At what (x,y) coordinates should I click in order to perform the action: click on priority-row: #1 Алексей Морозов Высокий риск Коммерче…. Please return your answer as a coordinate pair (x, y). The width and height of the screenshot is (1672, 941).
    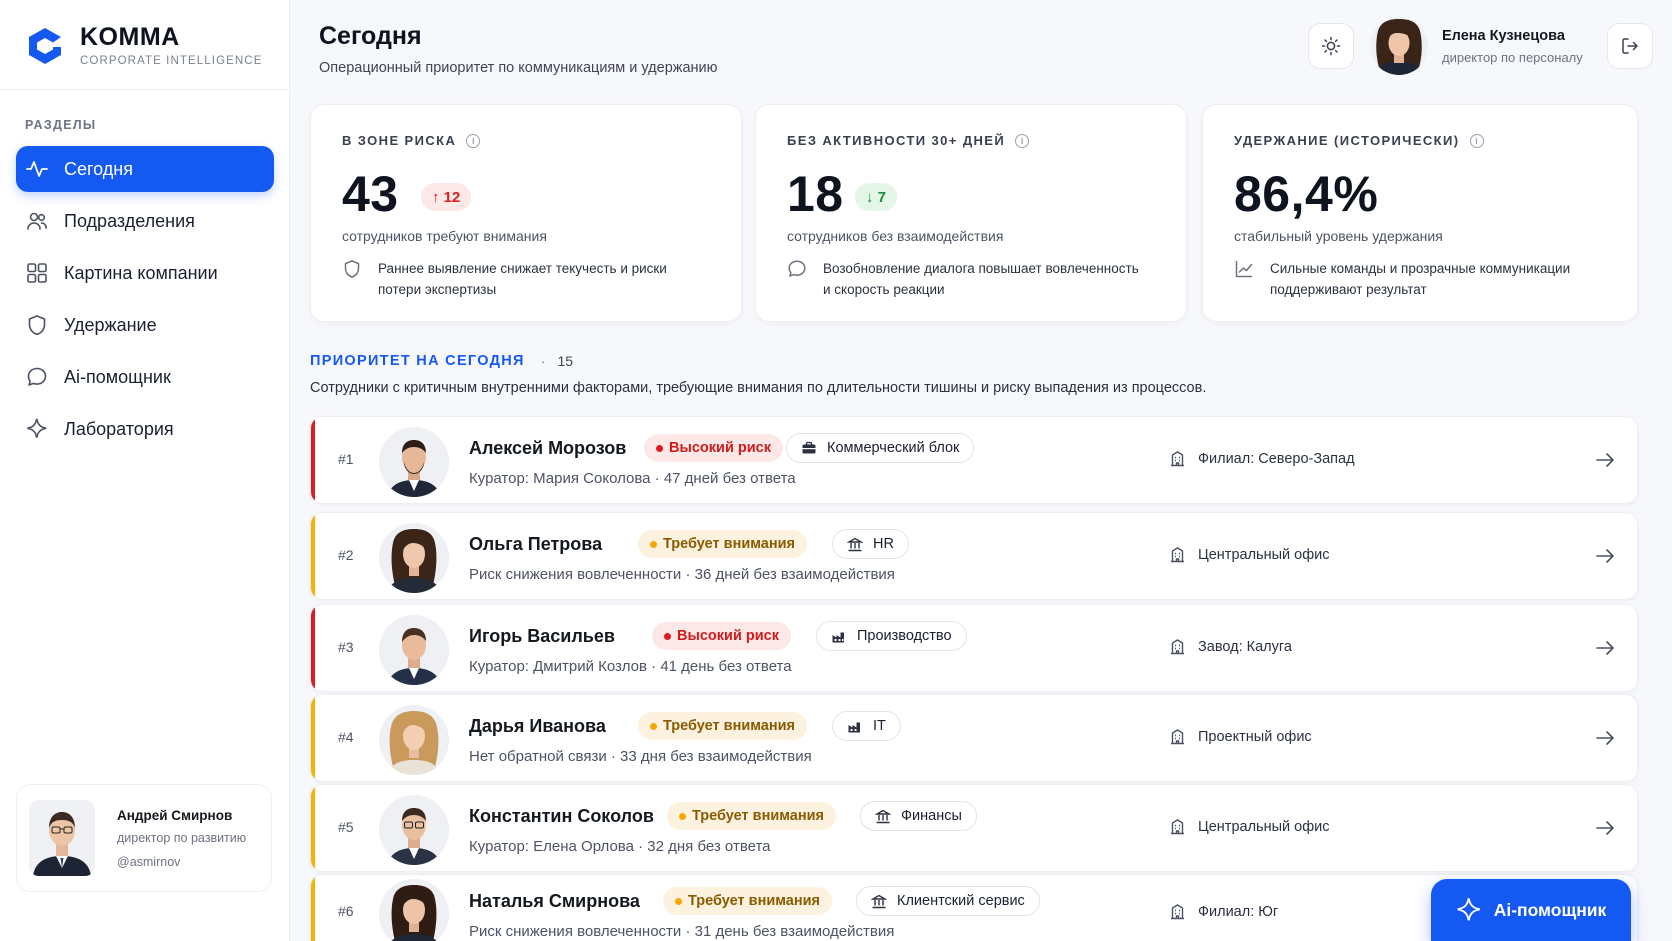
    Looking at the image, I should click on (974, 460).